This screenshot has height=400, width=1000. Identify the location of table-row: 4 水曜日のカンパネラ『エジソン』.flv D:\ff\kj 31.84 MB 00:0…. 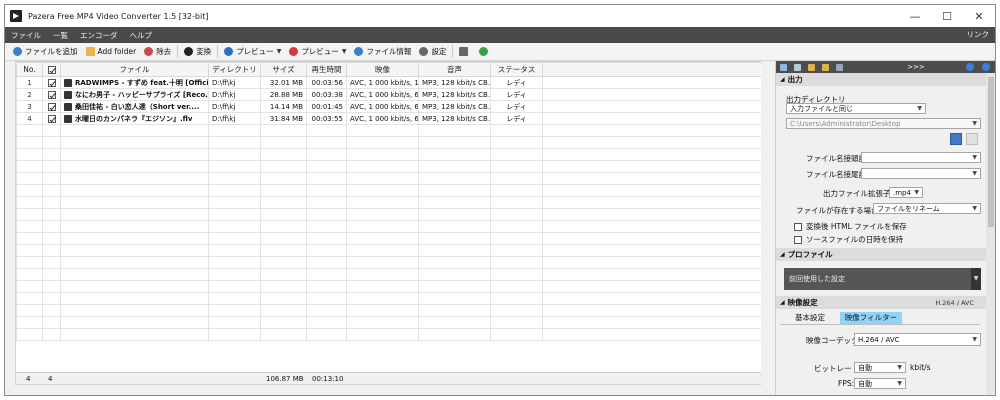
(393, 118).